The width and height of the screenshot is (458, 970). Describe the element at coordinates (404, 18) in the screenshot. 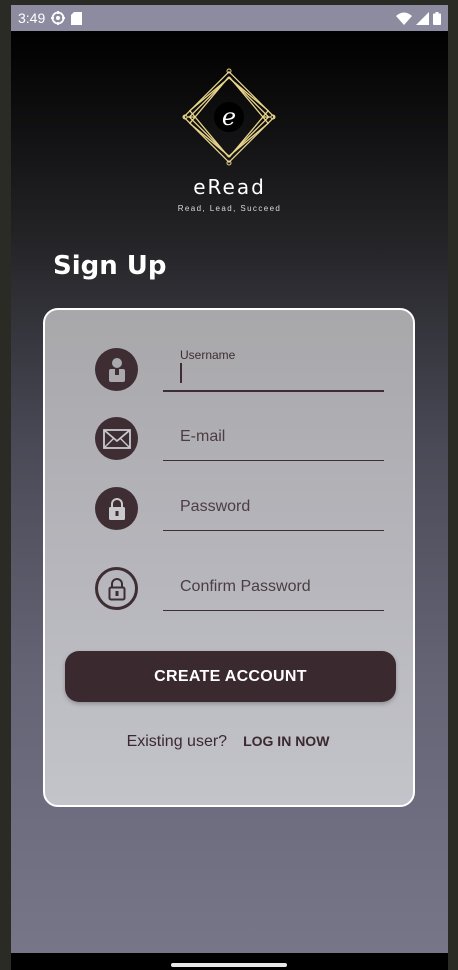

I see `wifi-icon` at that location.